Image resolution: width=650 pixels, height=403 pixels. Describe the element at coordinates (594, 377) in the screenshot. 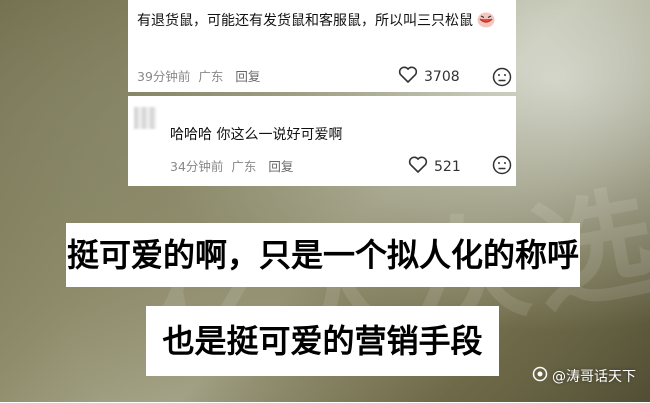

I see `watermark-handle: @涛哥话天下` at that location.